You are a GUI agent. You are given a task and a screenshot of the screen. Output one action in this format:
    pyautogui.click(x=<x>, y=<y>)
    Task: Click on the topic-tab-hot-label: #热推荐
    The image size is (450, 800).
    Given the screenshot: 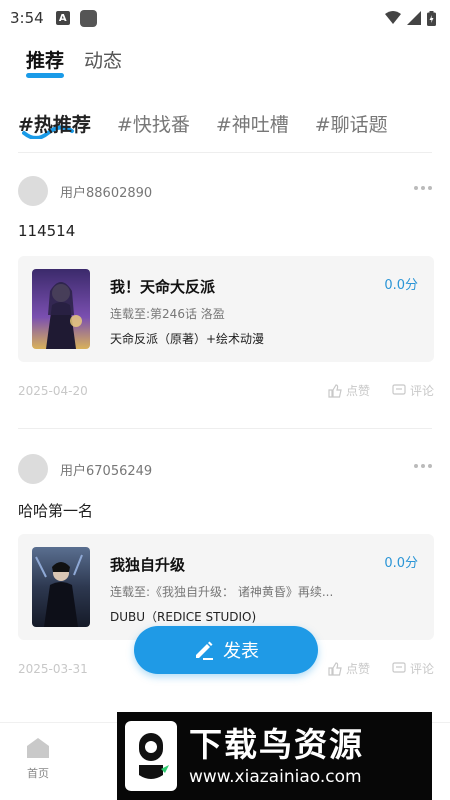 What is the action you would take?
    pyautogui.click(x=54, y=125)
    